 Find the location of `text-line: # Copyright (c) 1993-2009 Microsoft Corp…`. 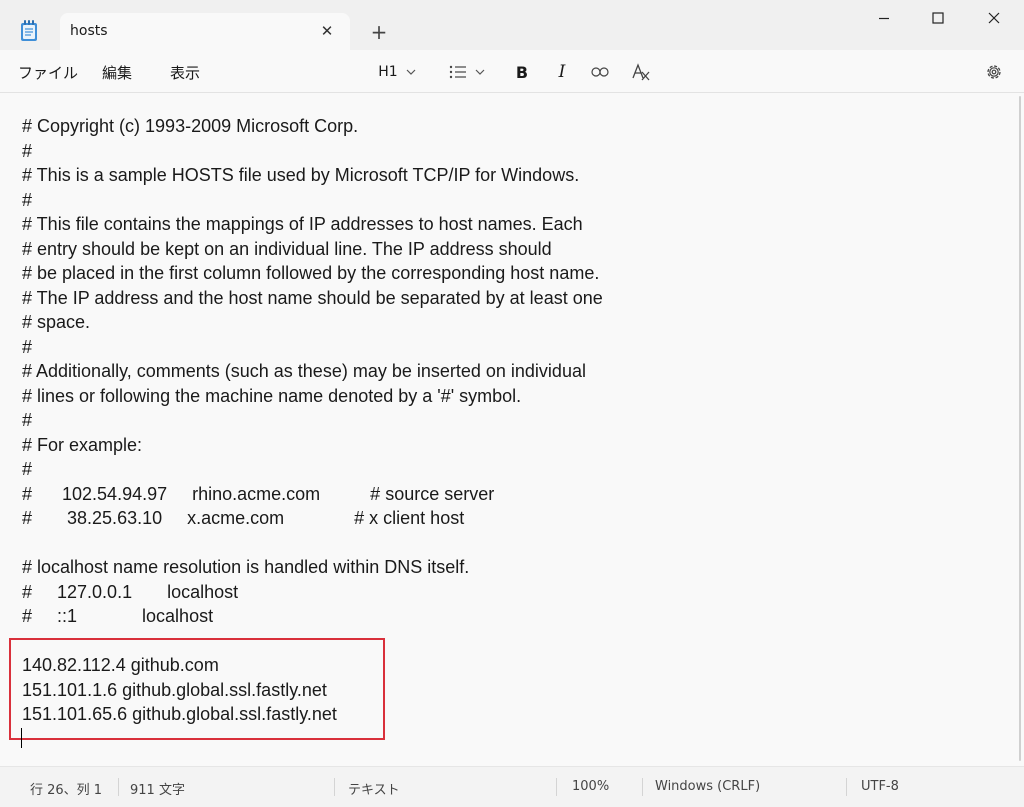

text-line: # Copyright (c) 1993-2009 Microsoft Corp… is located at coordinates (190, 126).